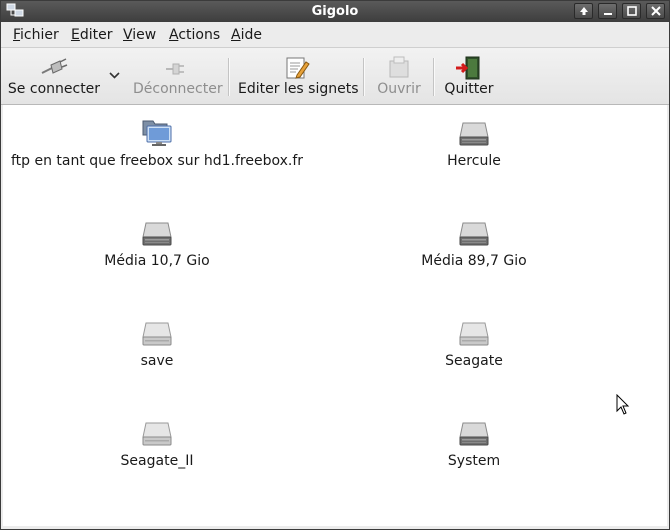 Image resolution: width=670 pixels, height=530 pixels. Describe the element at coordinates (399, 89) in the screenshot. I see `open-label: Ouvrir` at that location.